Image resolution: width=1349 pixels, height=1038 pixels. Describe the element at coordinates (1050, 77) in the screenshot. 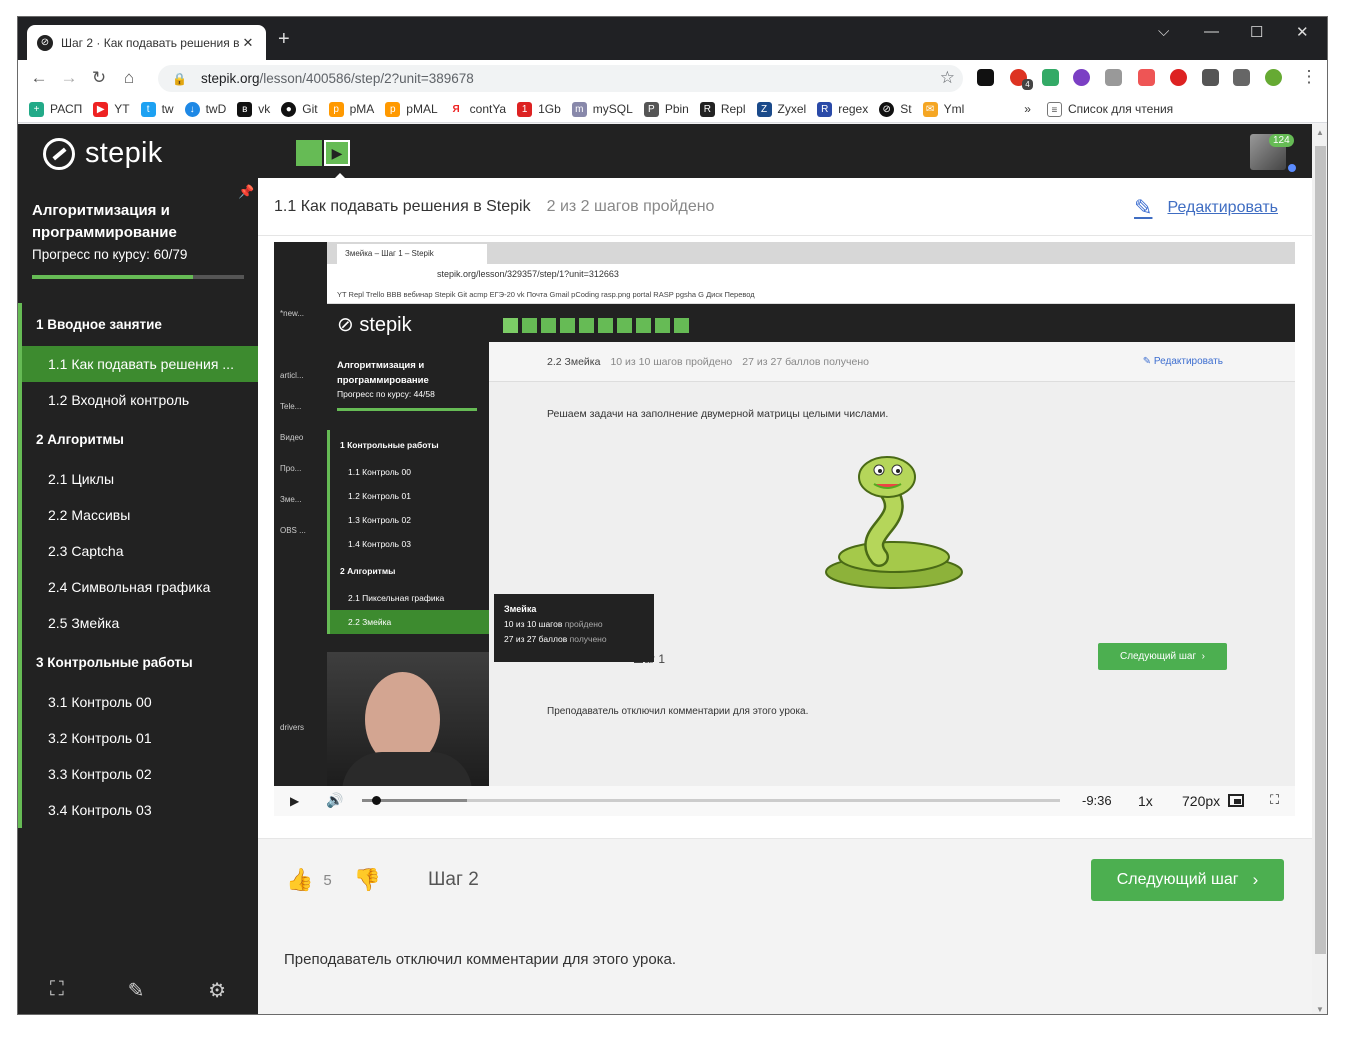

I see `extension-2-icon` at that location.